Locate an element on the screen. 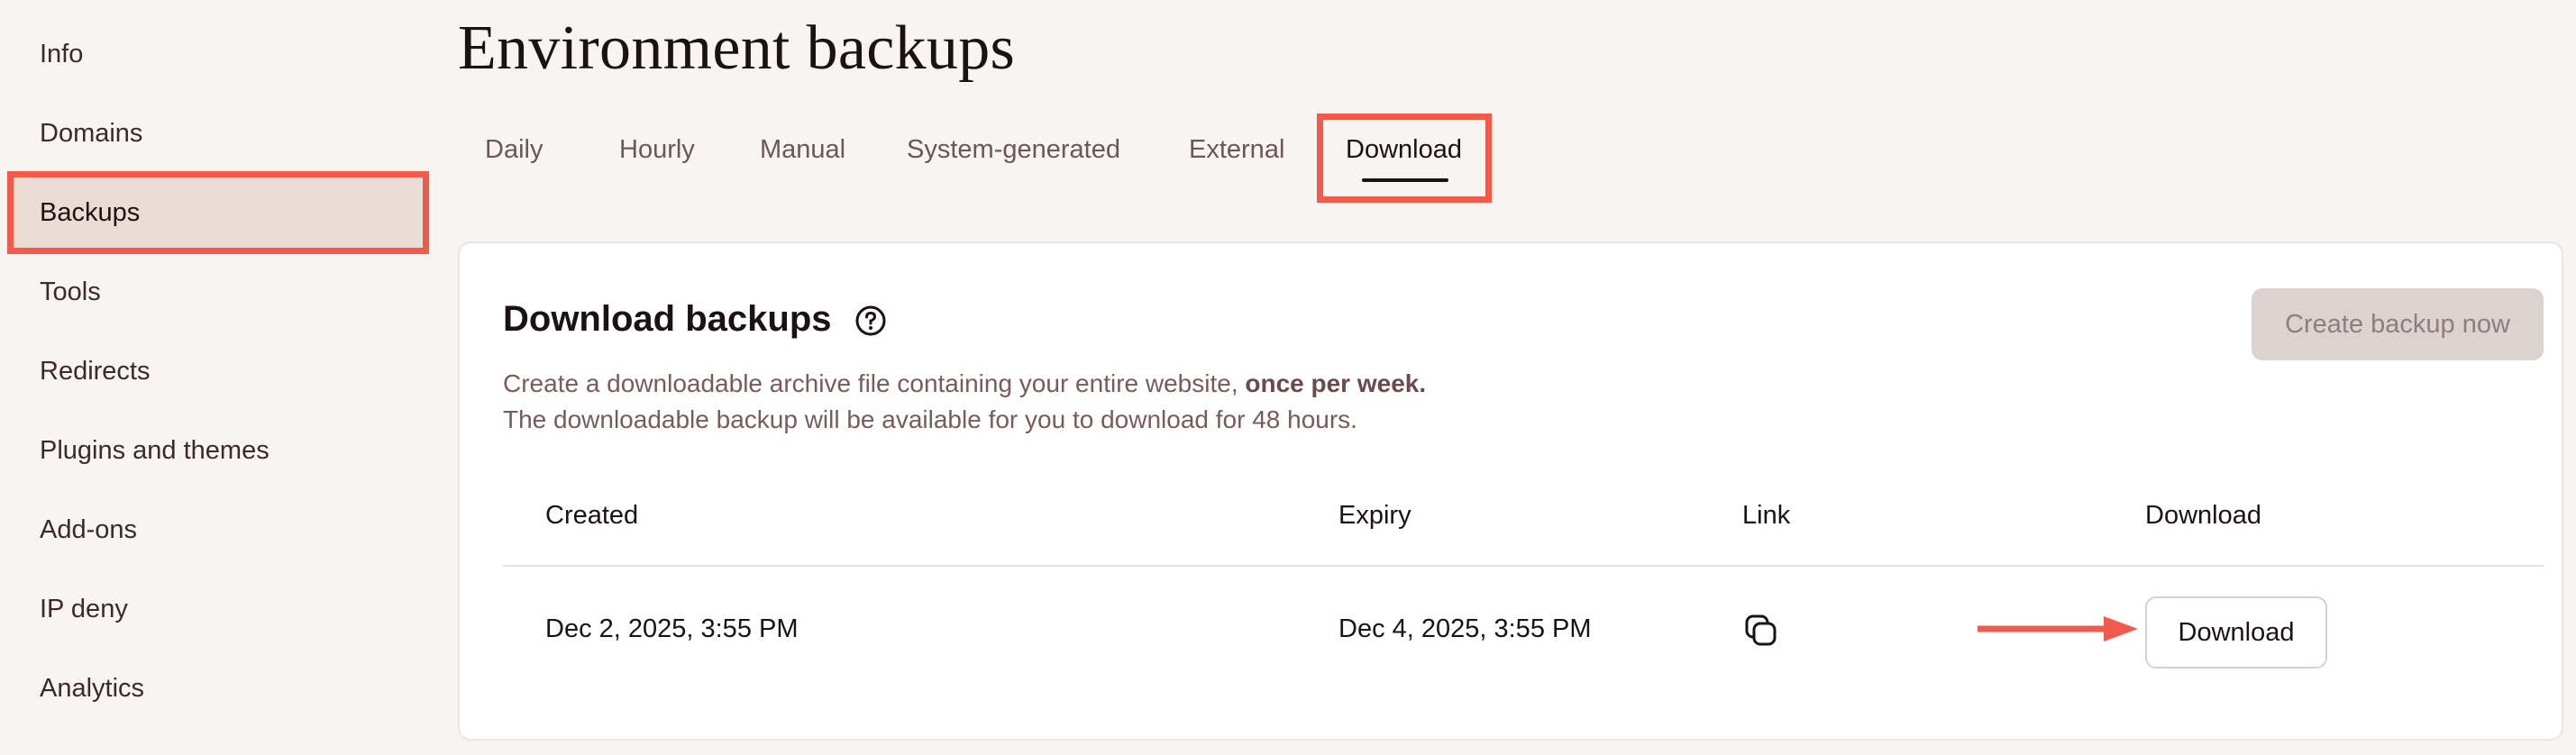 This screenshot has height=755, width=2576. sidebar-item-label: IP deny is located at coordinates (84, 608).